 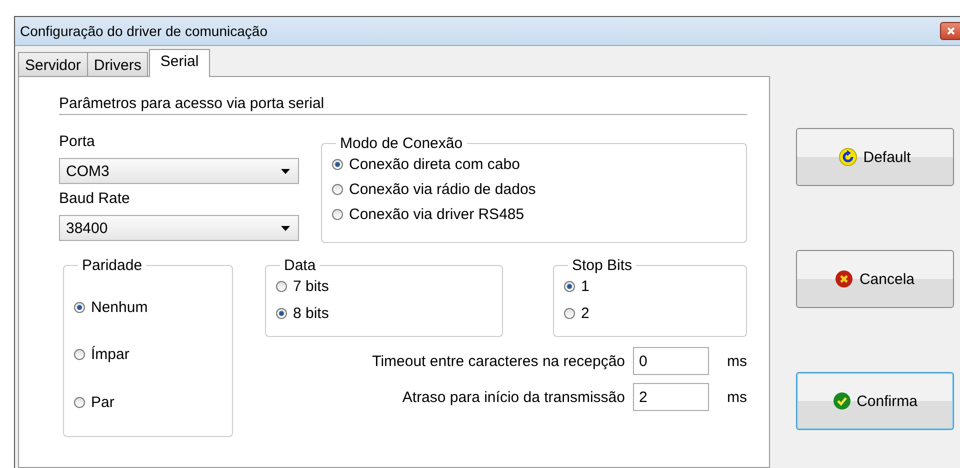 What do you see at coordinates (148, 355) in the screenshot?
I see `radio-option: Ímpar` at bounding box center [148, 355].